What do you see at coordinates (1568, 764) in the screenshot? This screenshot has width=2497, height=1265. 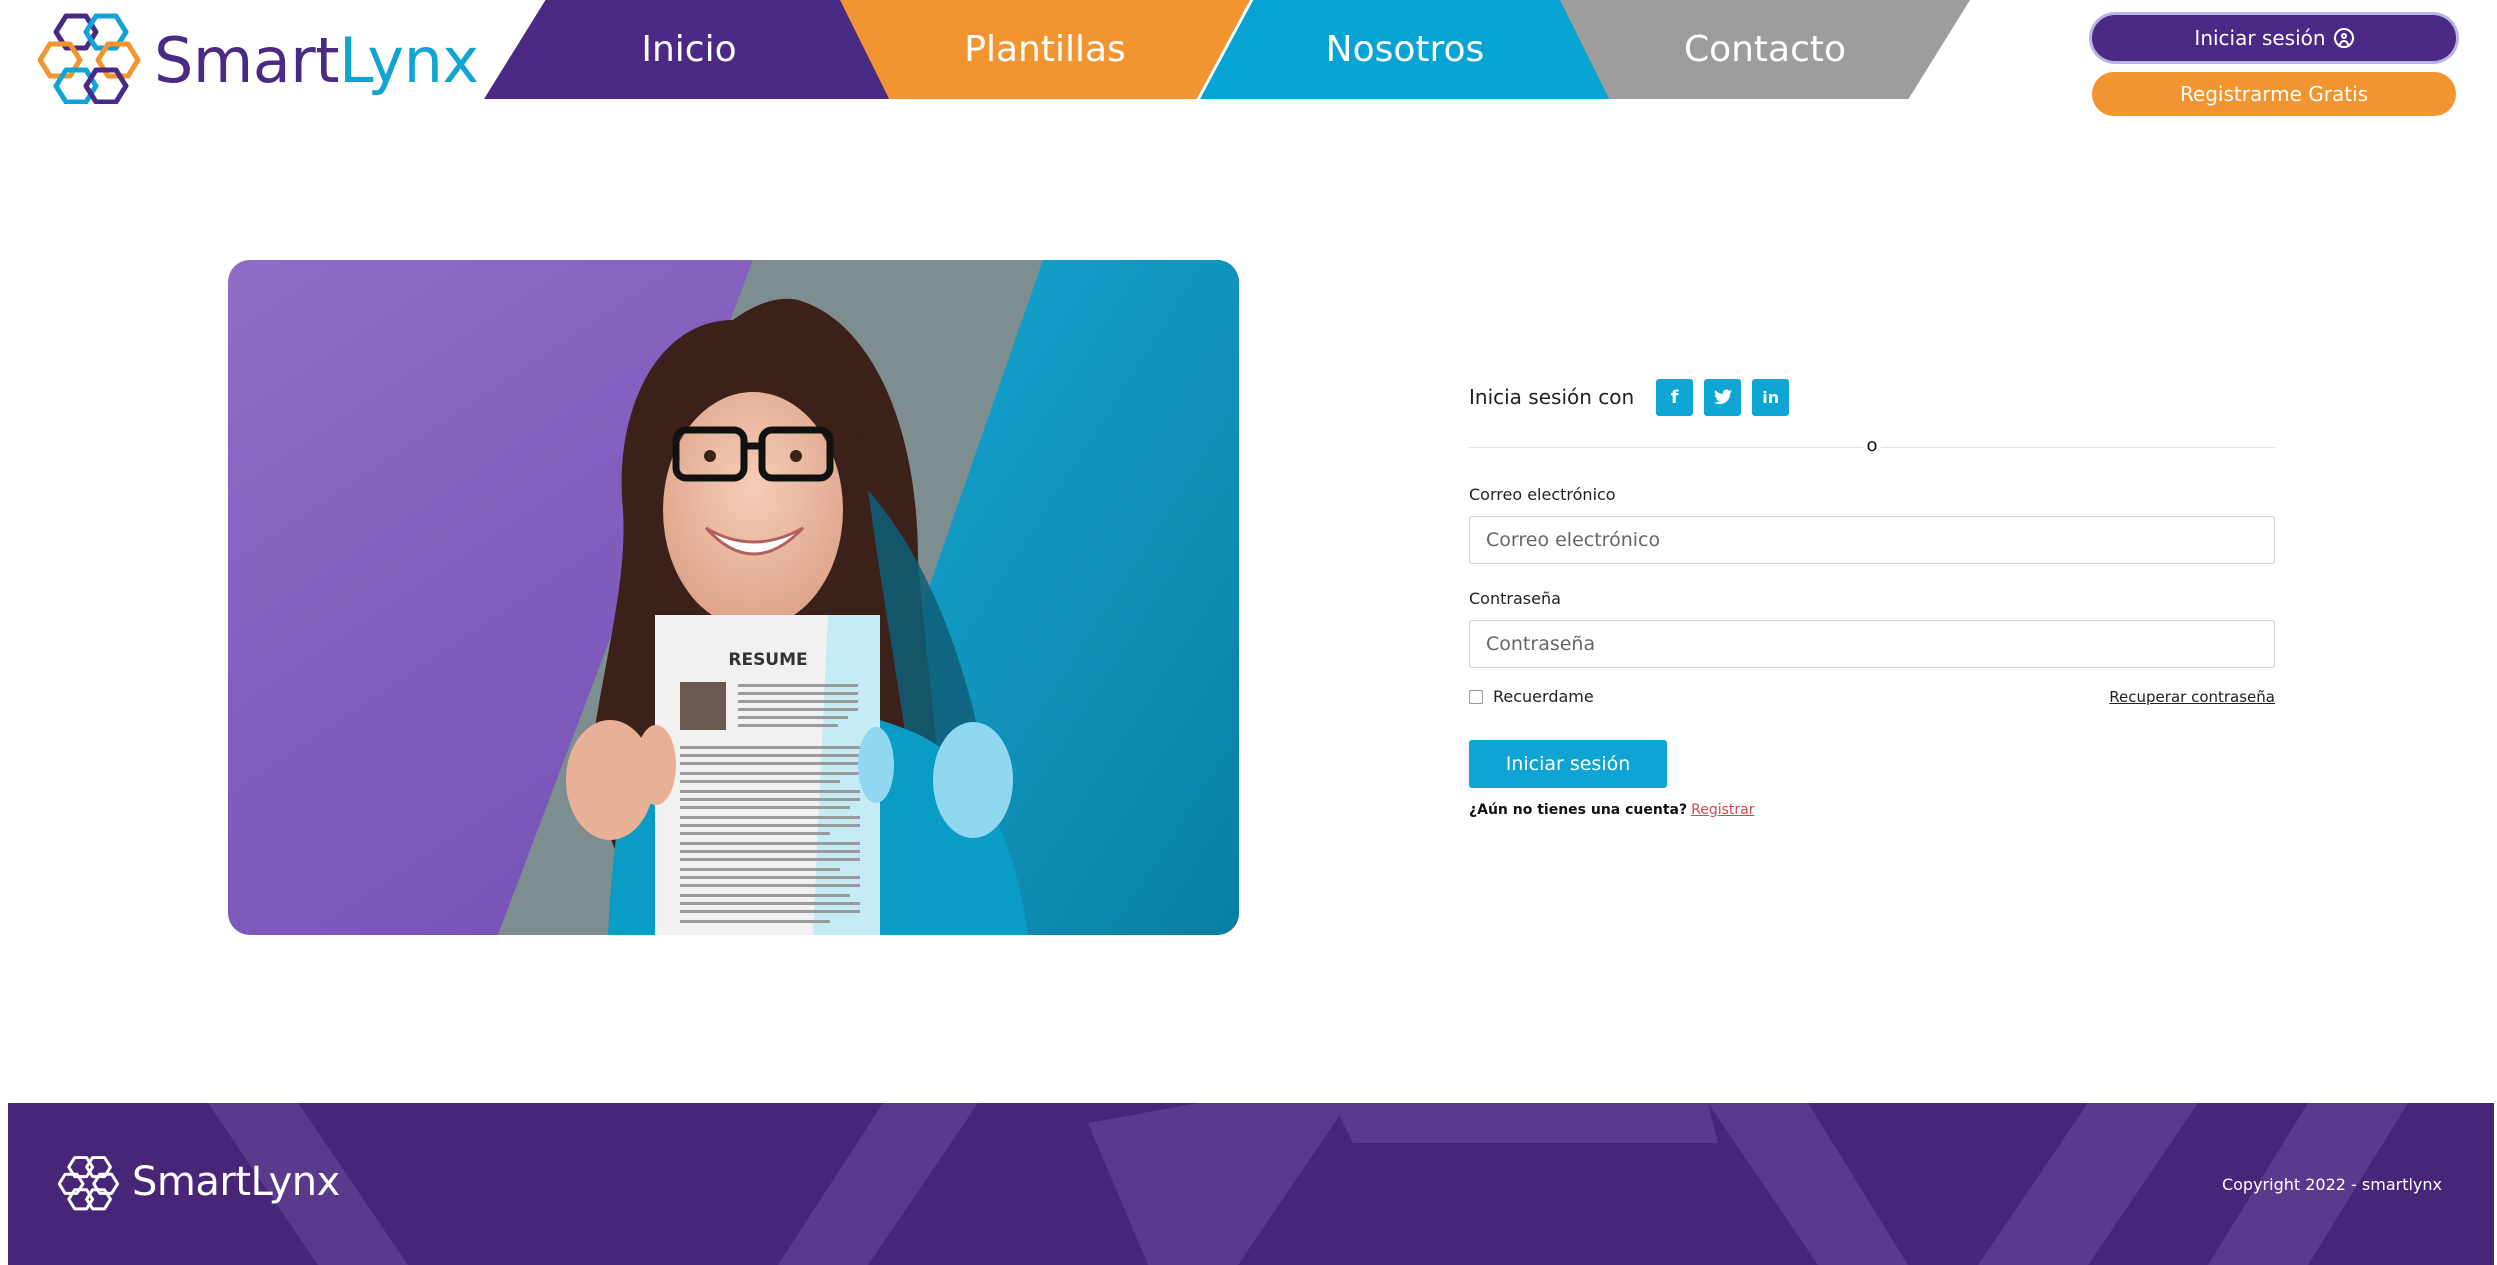 I see `login-submit-button: Iniciar sesión` at bounding box center [1568, 764].